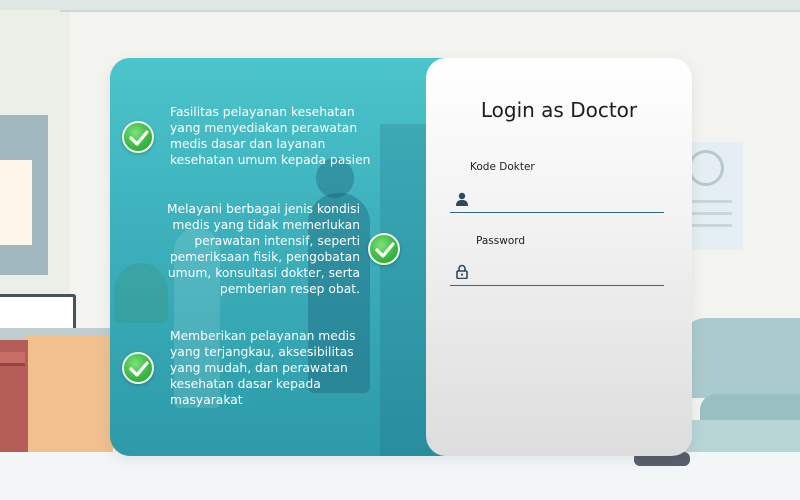 This screenshot has width=800, height=500. What do you see at coordinates (740, 358) in the screenshot?
I see `sofa-back` at bounding box center [740, 358].